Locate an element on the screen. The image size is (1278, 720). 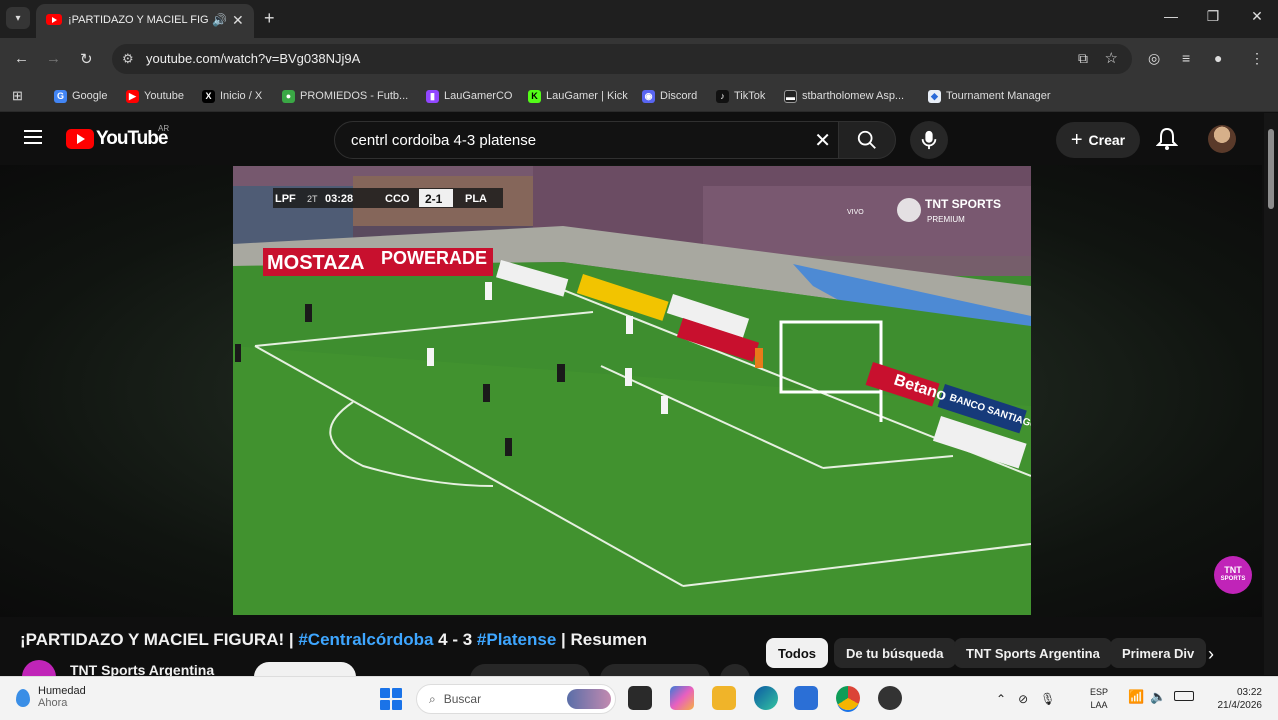
youtube-icon: ▶ is located at coordinates (132, 96).